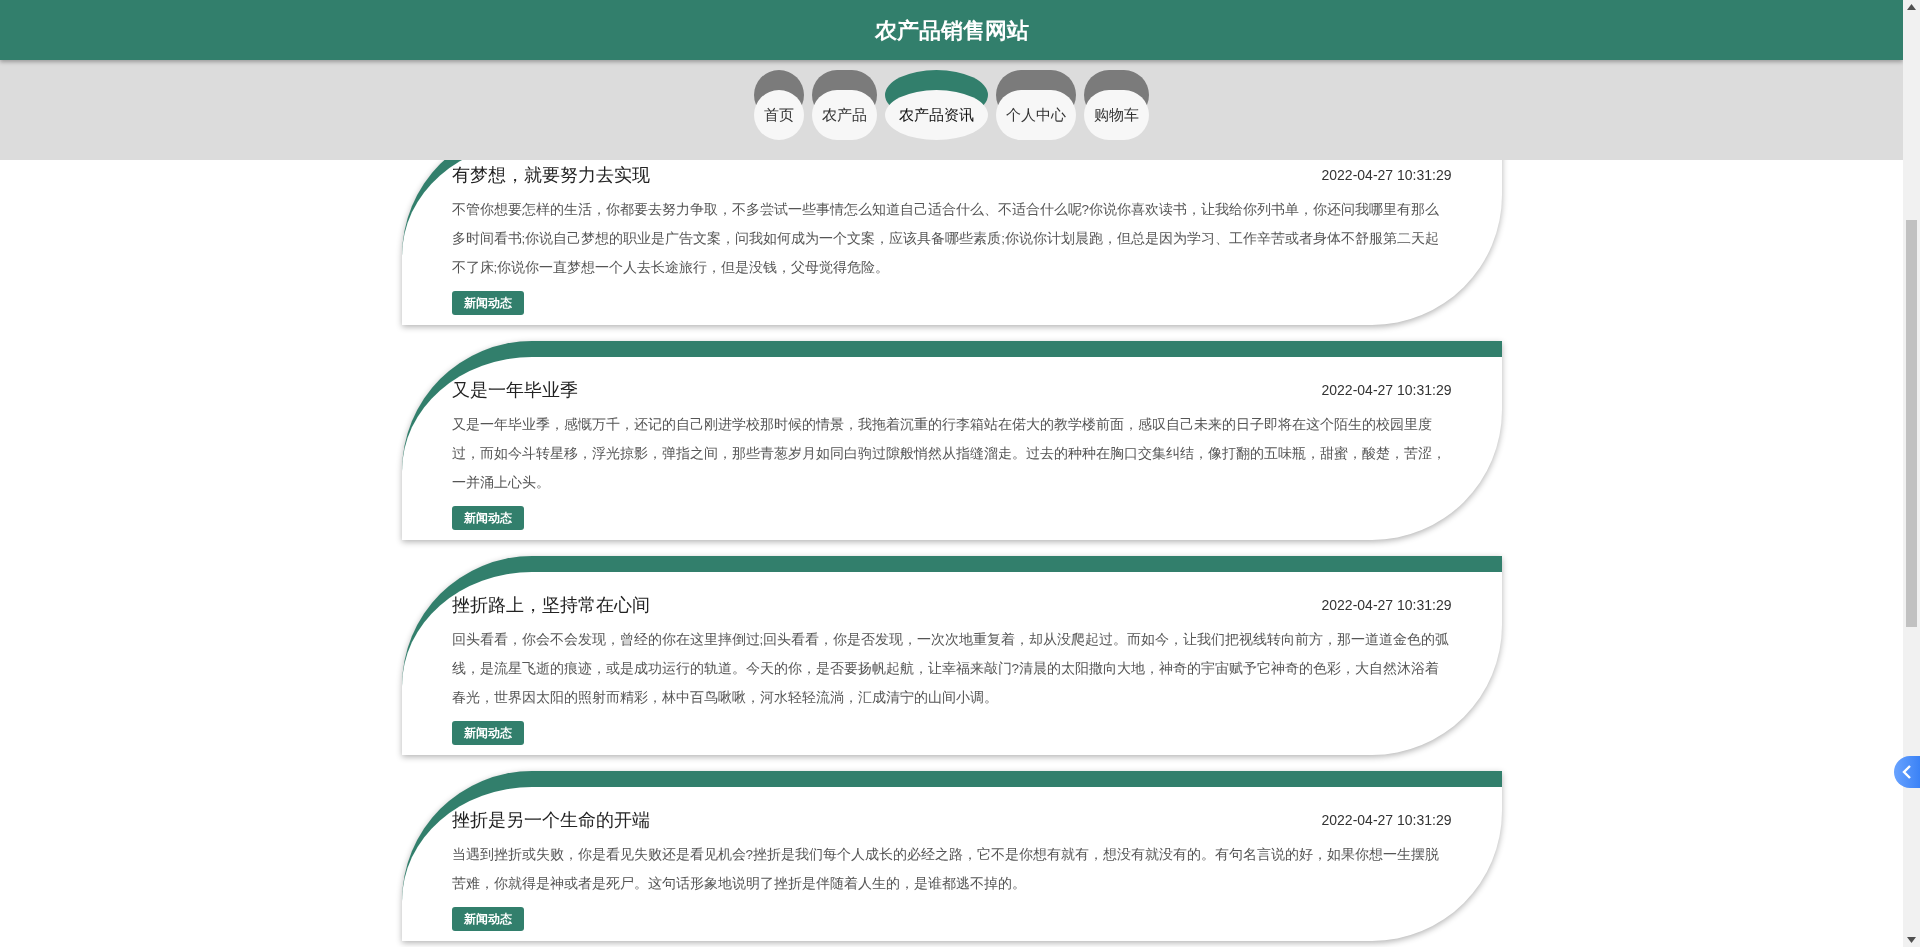  I want to click on scroll-down-icon, so click(1911, 940).